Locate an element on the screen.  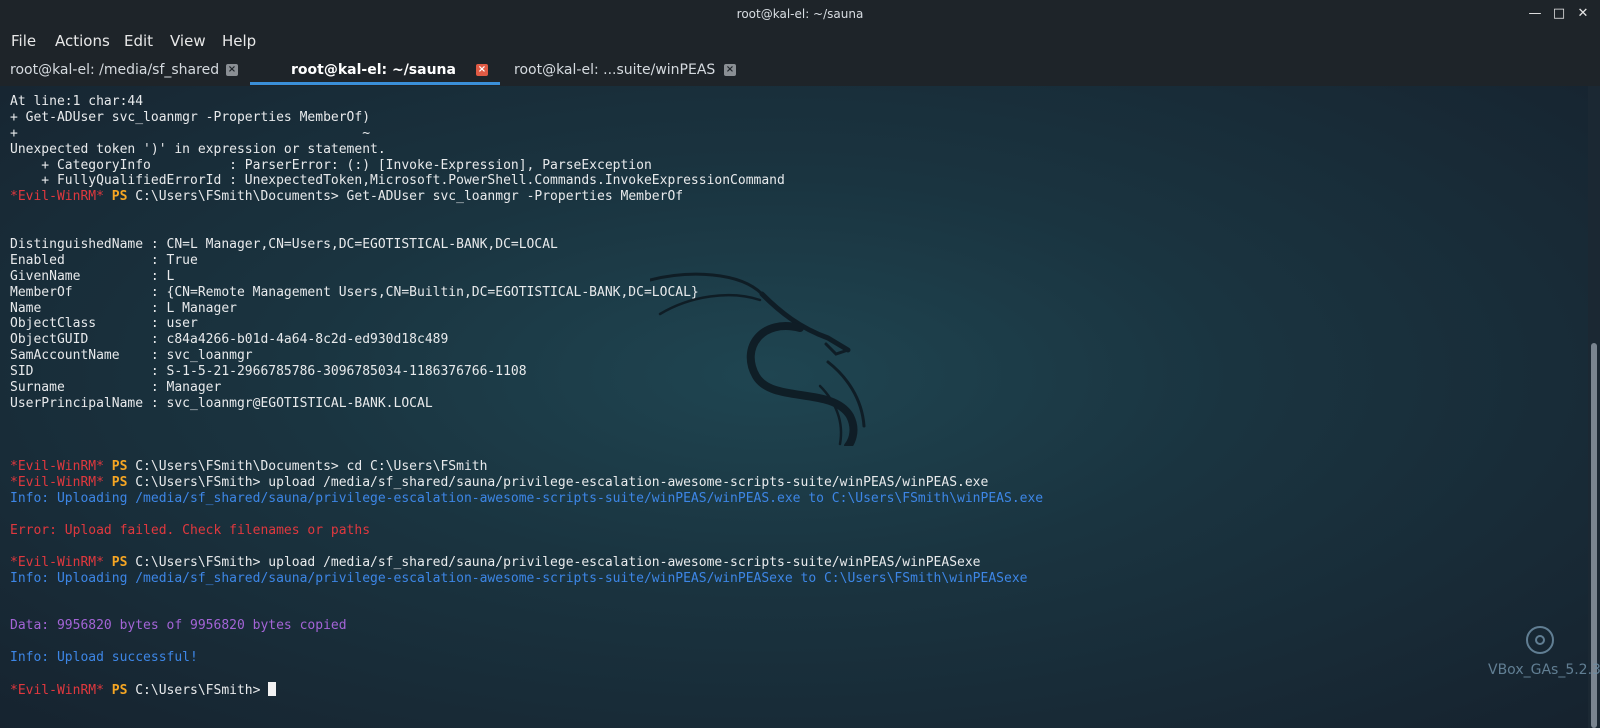
disc-icon is located at coordinates (1540, 640).